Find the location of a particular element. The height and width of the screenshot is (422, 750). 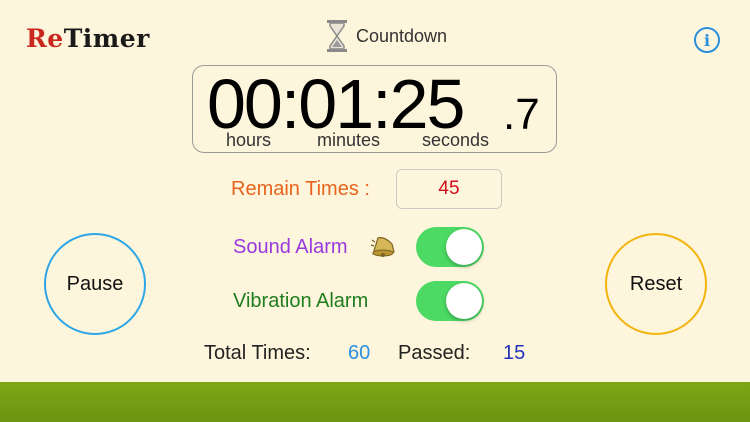

mode-indicator: Countdown is located at coordinates (386, 36).